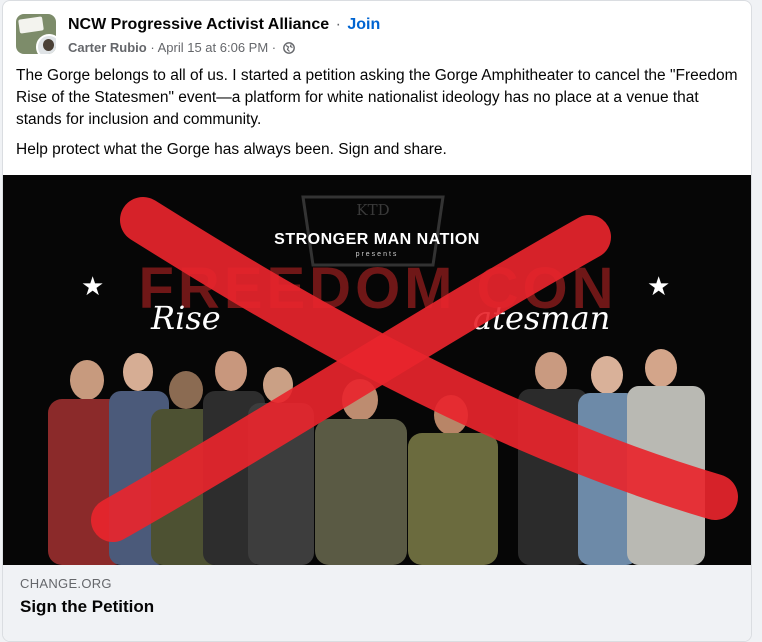 This screenshot has height=642, width=762. Describe the element at coordinates (66, 583) in the screenshot. I see `link-source: CHANGE.ORG` at that location.